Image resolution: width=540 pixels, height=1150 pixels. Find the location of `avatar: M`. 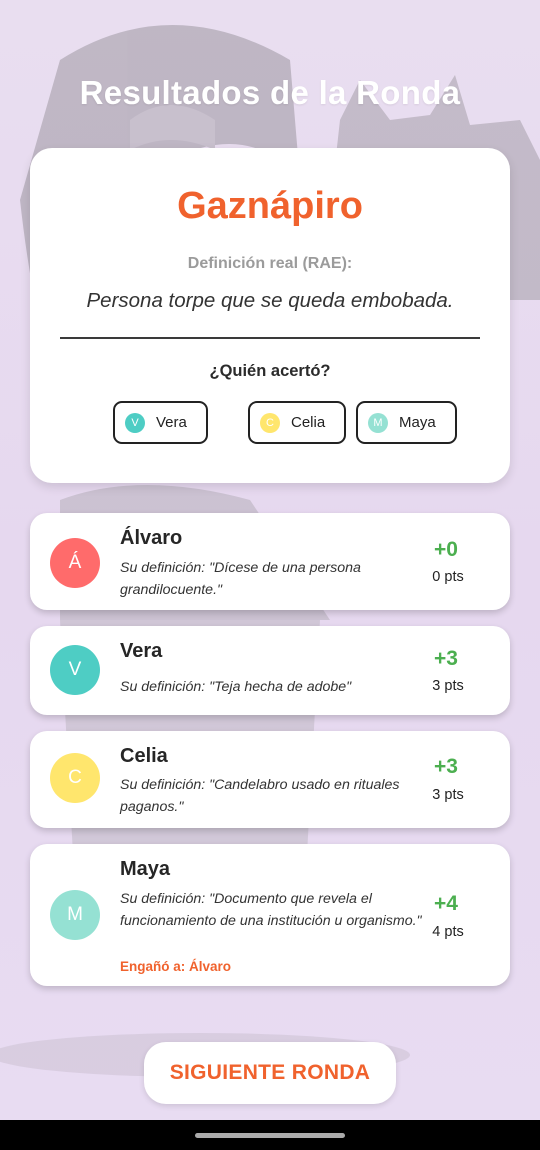

avatar: M is located at coordinates (75, 915).